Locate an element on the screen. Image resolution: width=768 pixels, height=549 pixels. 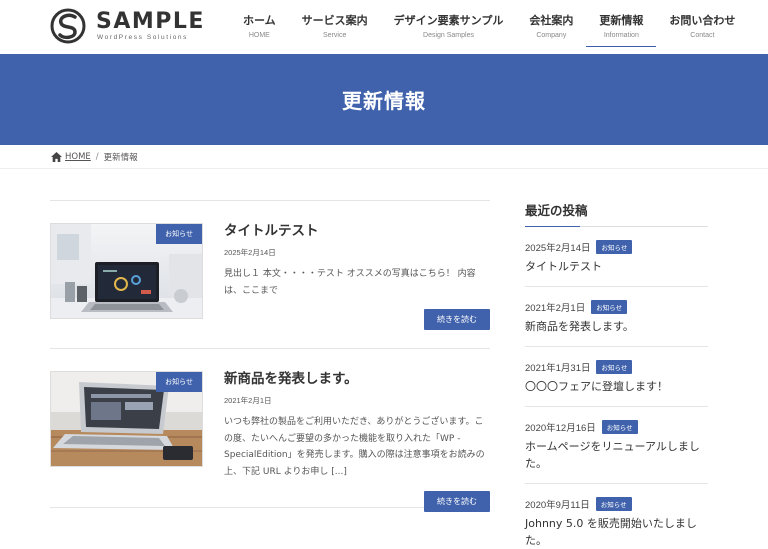
nav-item-home: ホーム HOME is located at coordinates (259, 27).